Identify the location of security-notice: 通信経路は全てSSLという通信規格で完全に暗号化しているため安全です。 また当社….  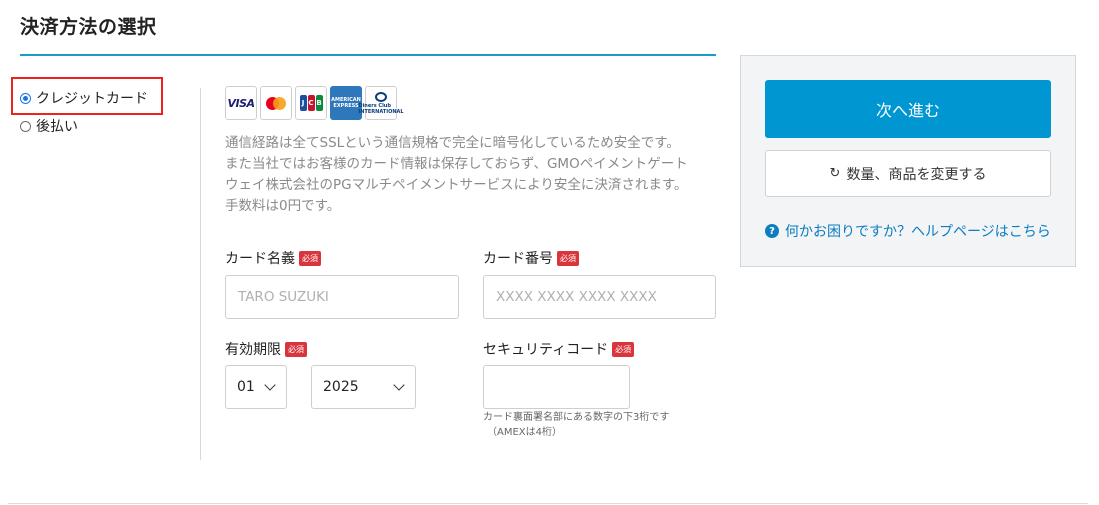
(472, 175).